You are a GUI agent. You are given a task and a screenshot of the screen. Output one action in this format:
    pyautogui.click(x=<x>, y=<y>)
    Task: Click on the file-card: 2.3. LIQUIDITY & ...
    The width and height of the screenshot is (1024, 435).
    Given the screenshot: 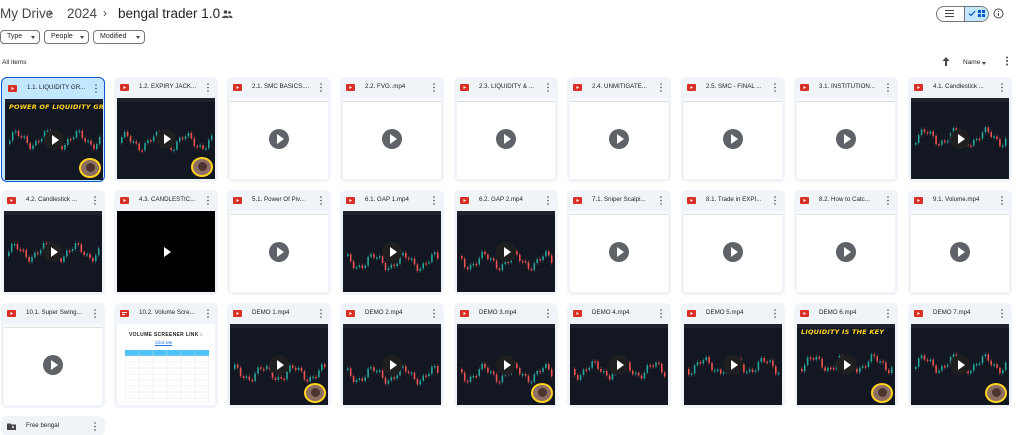 What is the action you would take?
    pyautogui.click(x=506, y=129)
    